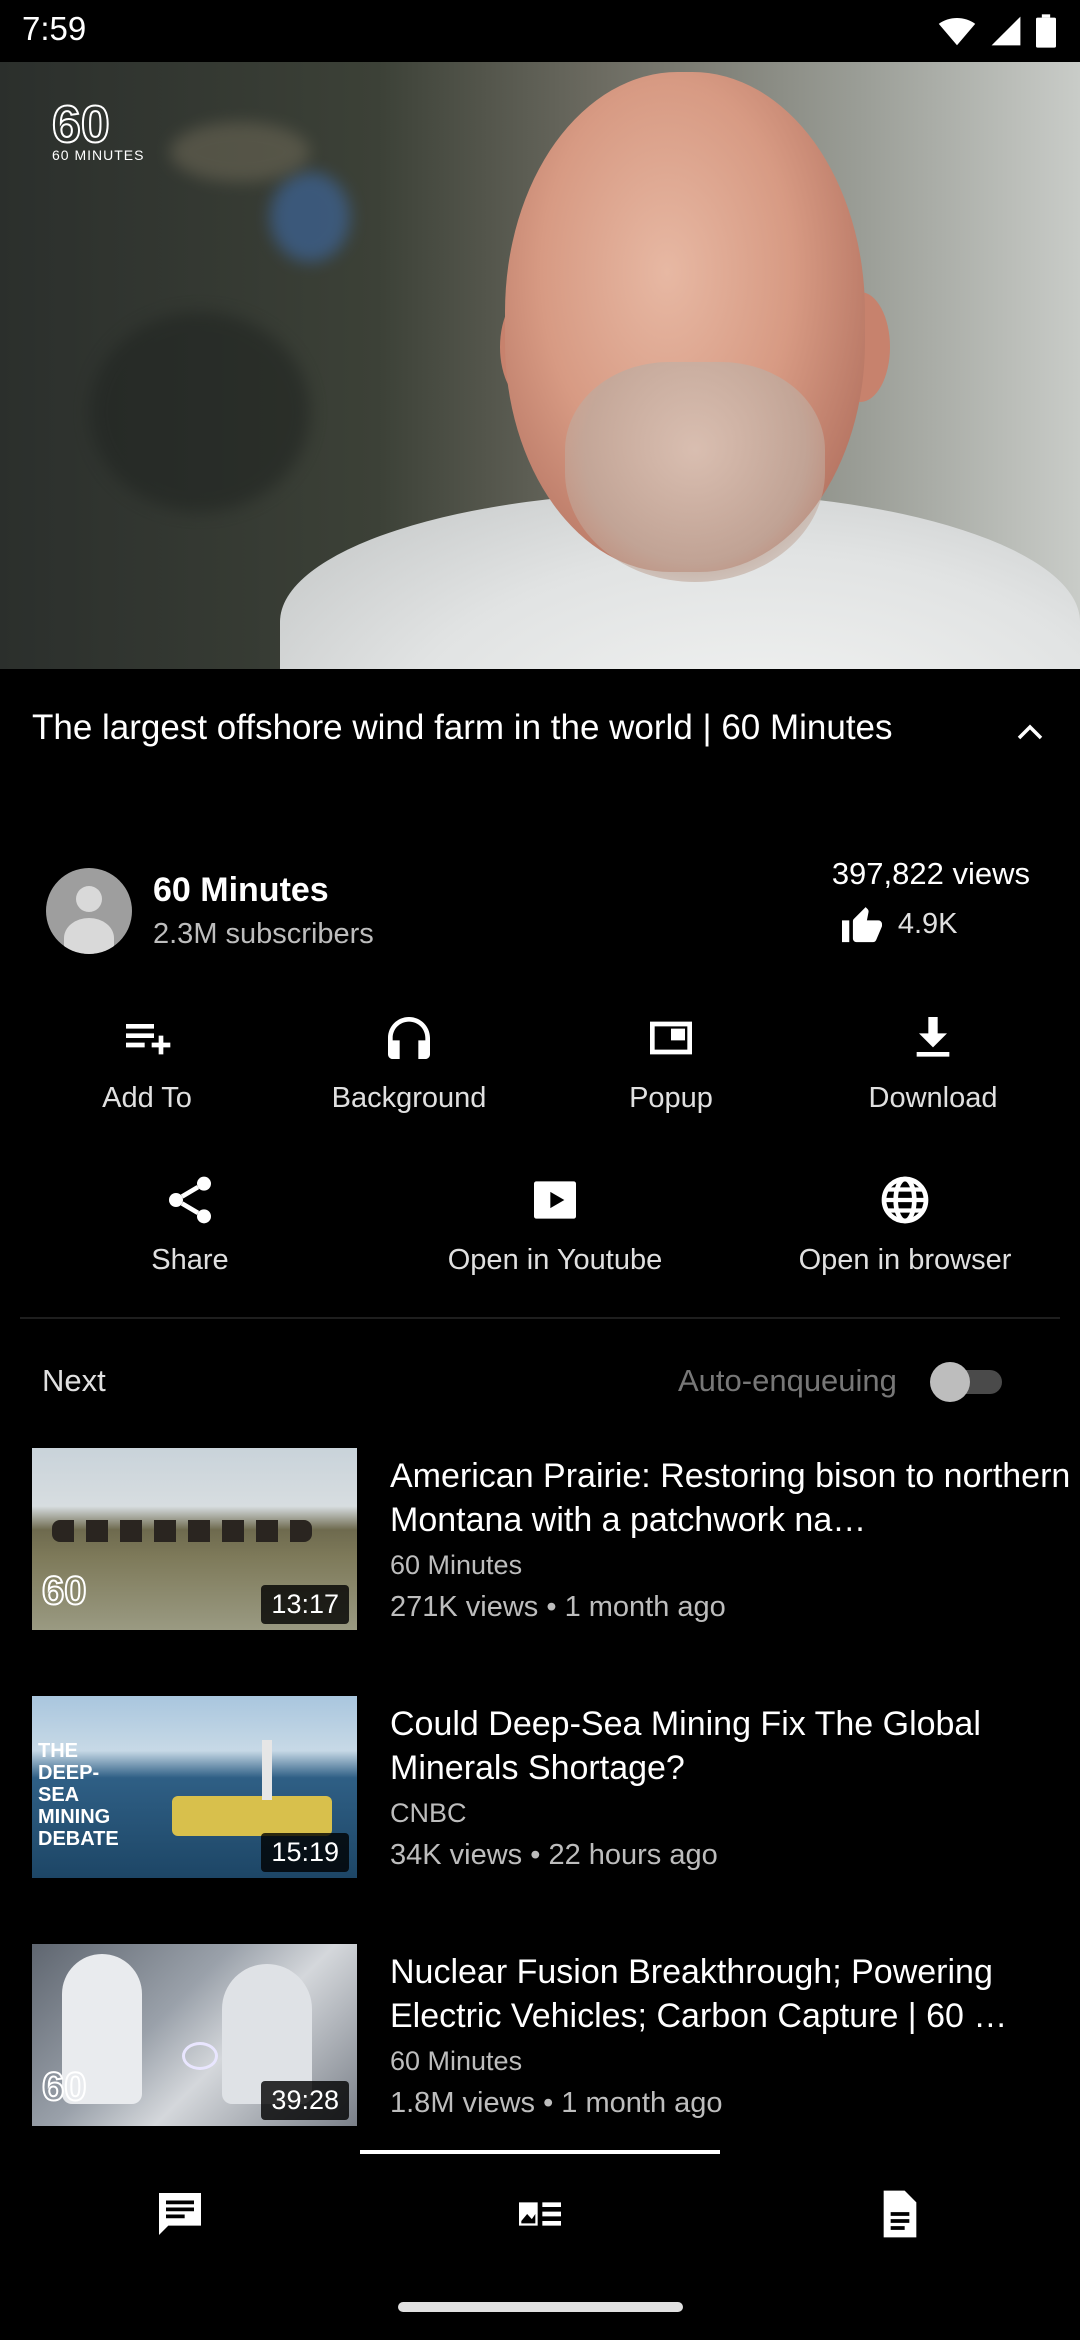 This screenshot has height=2340, width=1080. Describe the element at coordinates (147, 1062) in the screenshot. I see `add-to-button: Add To` at that location.